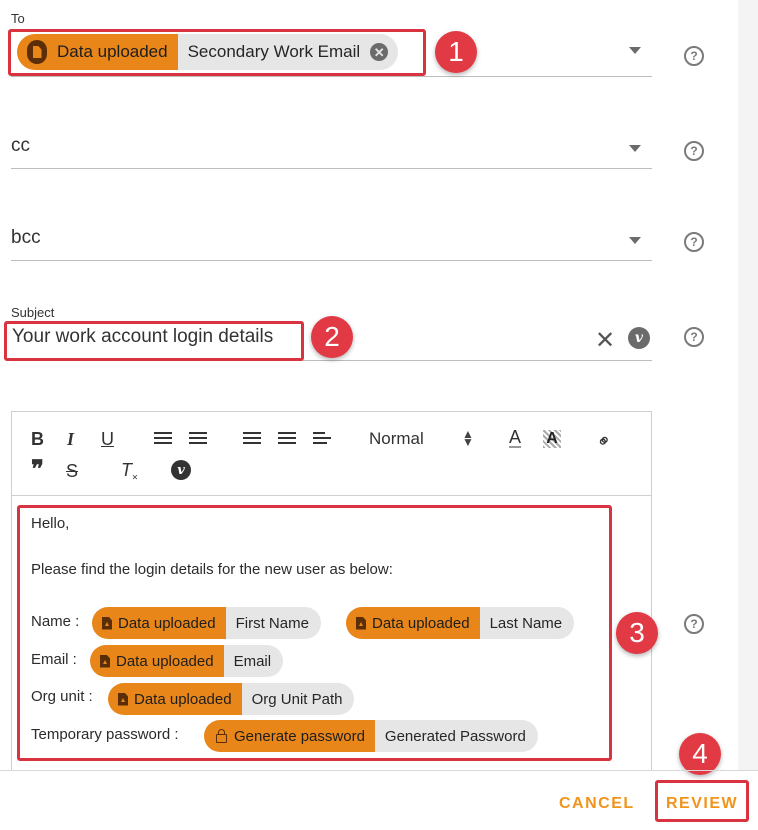 The height and width of the screenshot is (830, 758). Describe the element at coordinates (198, 438) in the screenshot. I see `bullet-list-icon` at that location.